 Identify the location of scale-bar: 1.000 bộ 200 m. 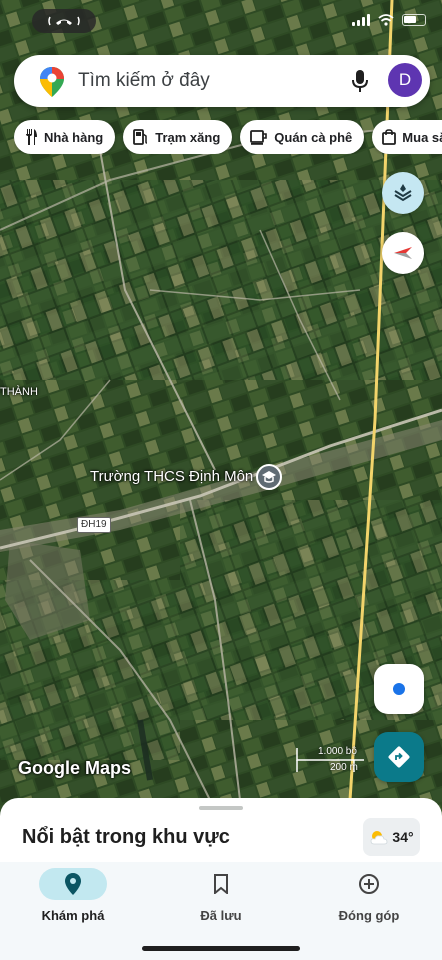
(331, 760).